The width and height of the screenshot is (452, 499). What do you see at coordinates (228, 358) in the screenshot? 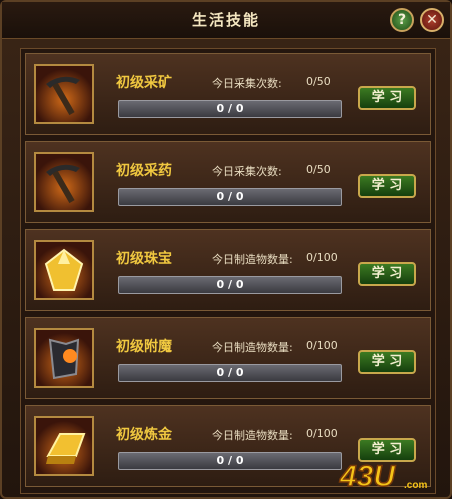
I see `skill-row-enchanting: 初级附魔 今日制造物数量: 0/100 0 / 0 学 习` at bounding box center [228, 358].